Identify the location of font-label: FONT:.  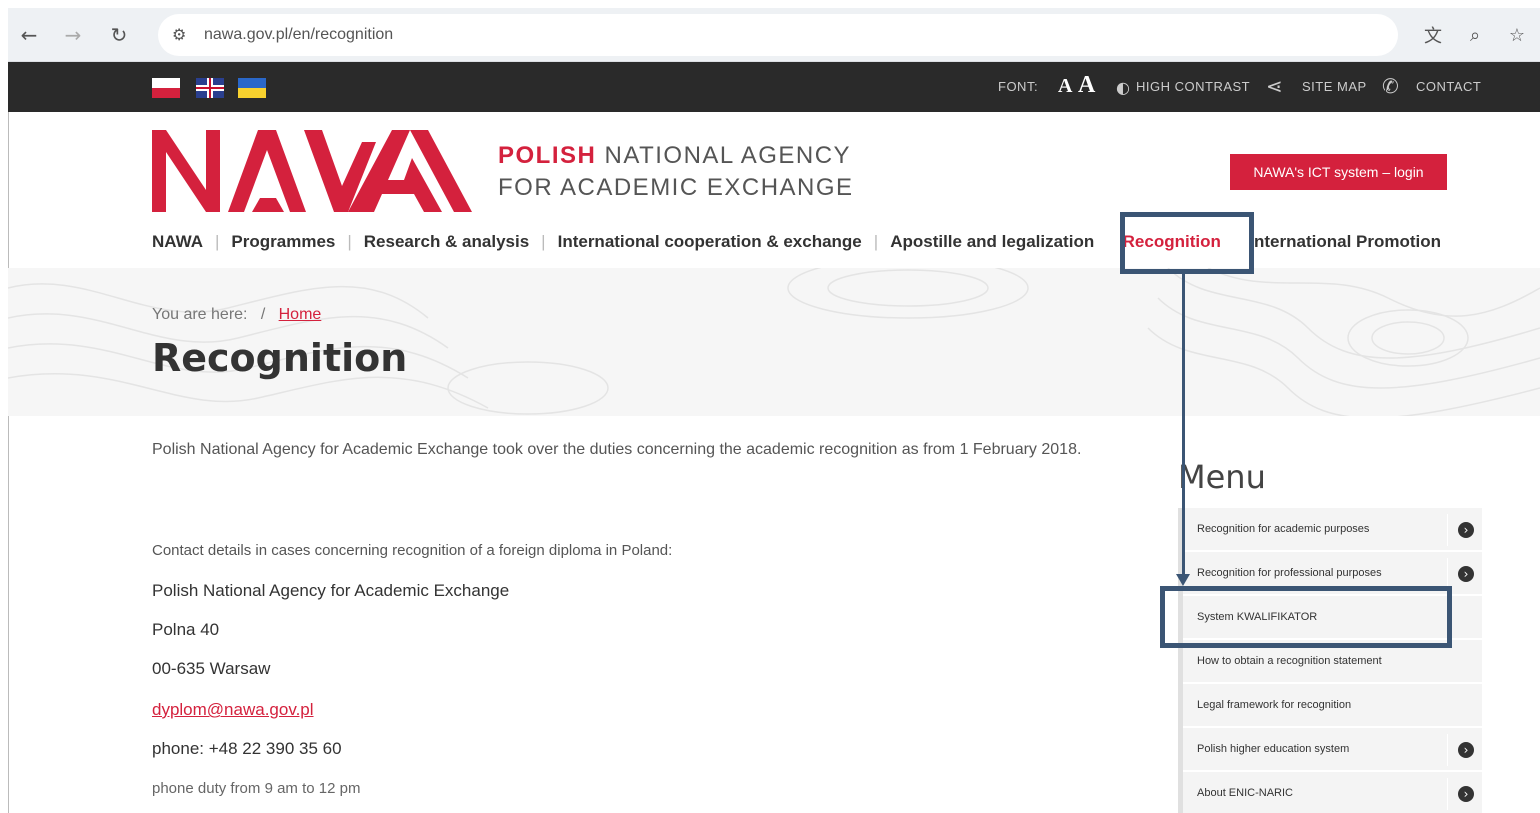
(1018, 86).